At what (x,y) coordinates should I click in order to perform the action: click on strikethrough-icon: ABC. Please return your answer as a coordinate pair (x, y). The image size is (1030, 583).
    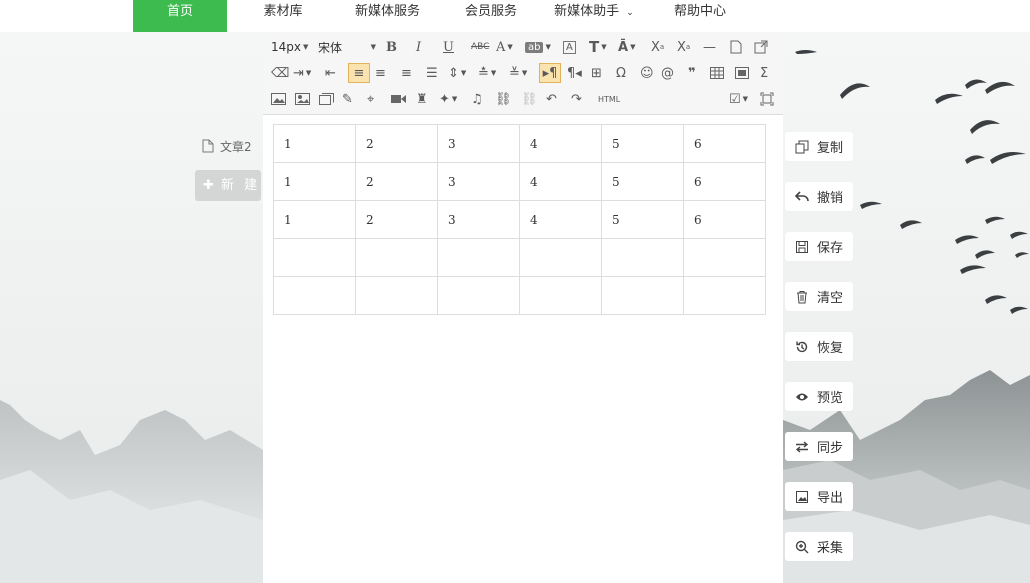
    Looking at the image, I should click on (480, 47).